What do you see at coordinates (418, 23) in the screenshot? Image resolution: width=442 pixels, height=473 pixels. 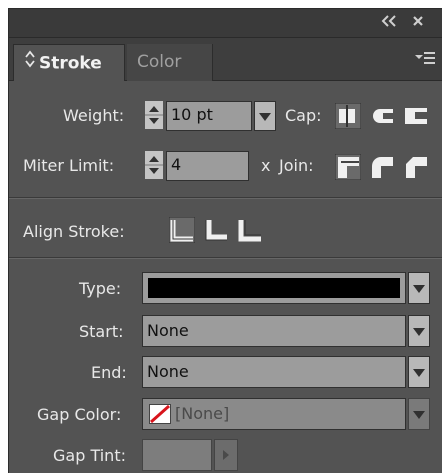 I see `close-icon` at bounding box center [418, 23].